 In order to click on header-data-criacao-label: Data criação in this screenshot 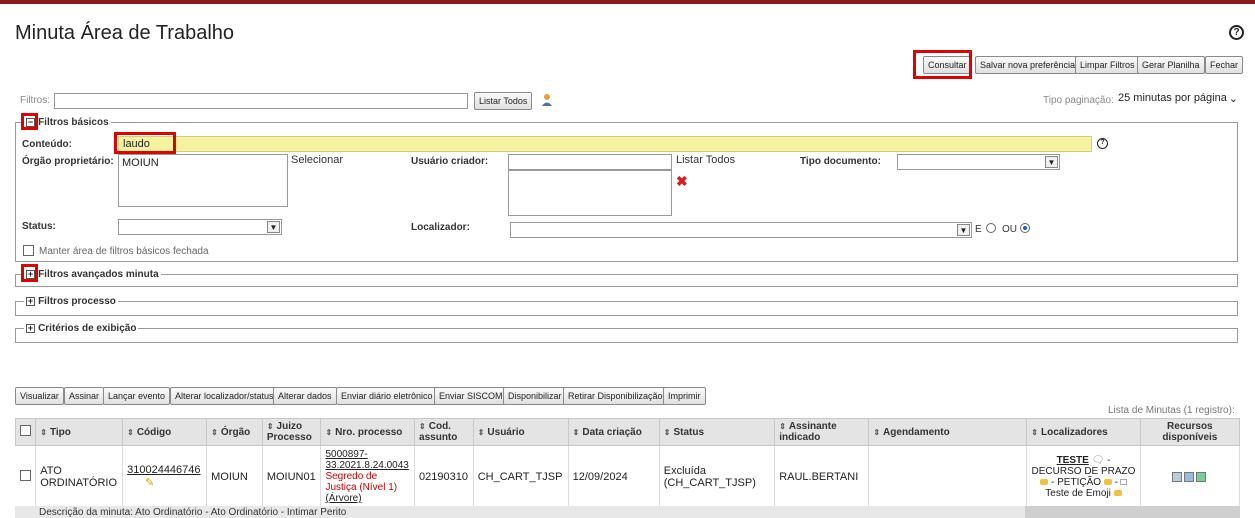, I will do `click(612, 432)`.